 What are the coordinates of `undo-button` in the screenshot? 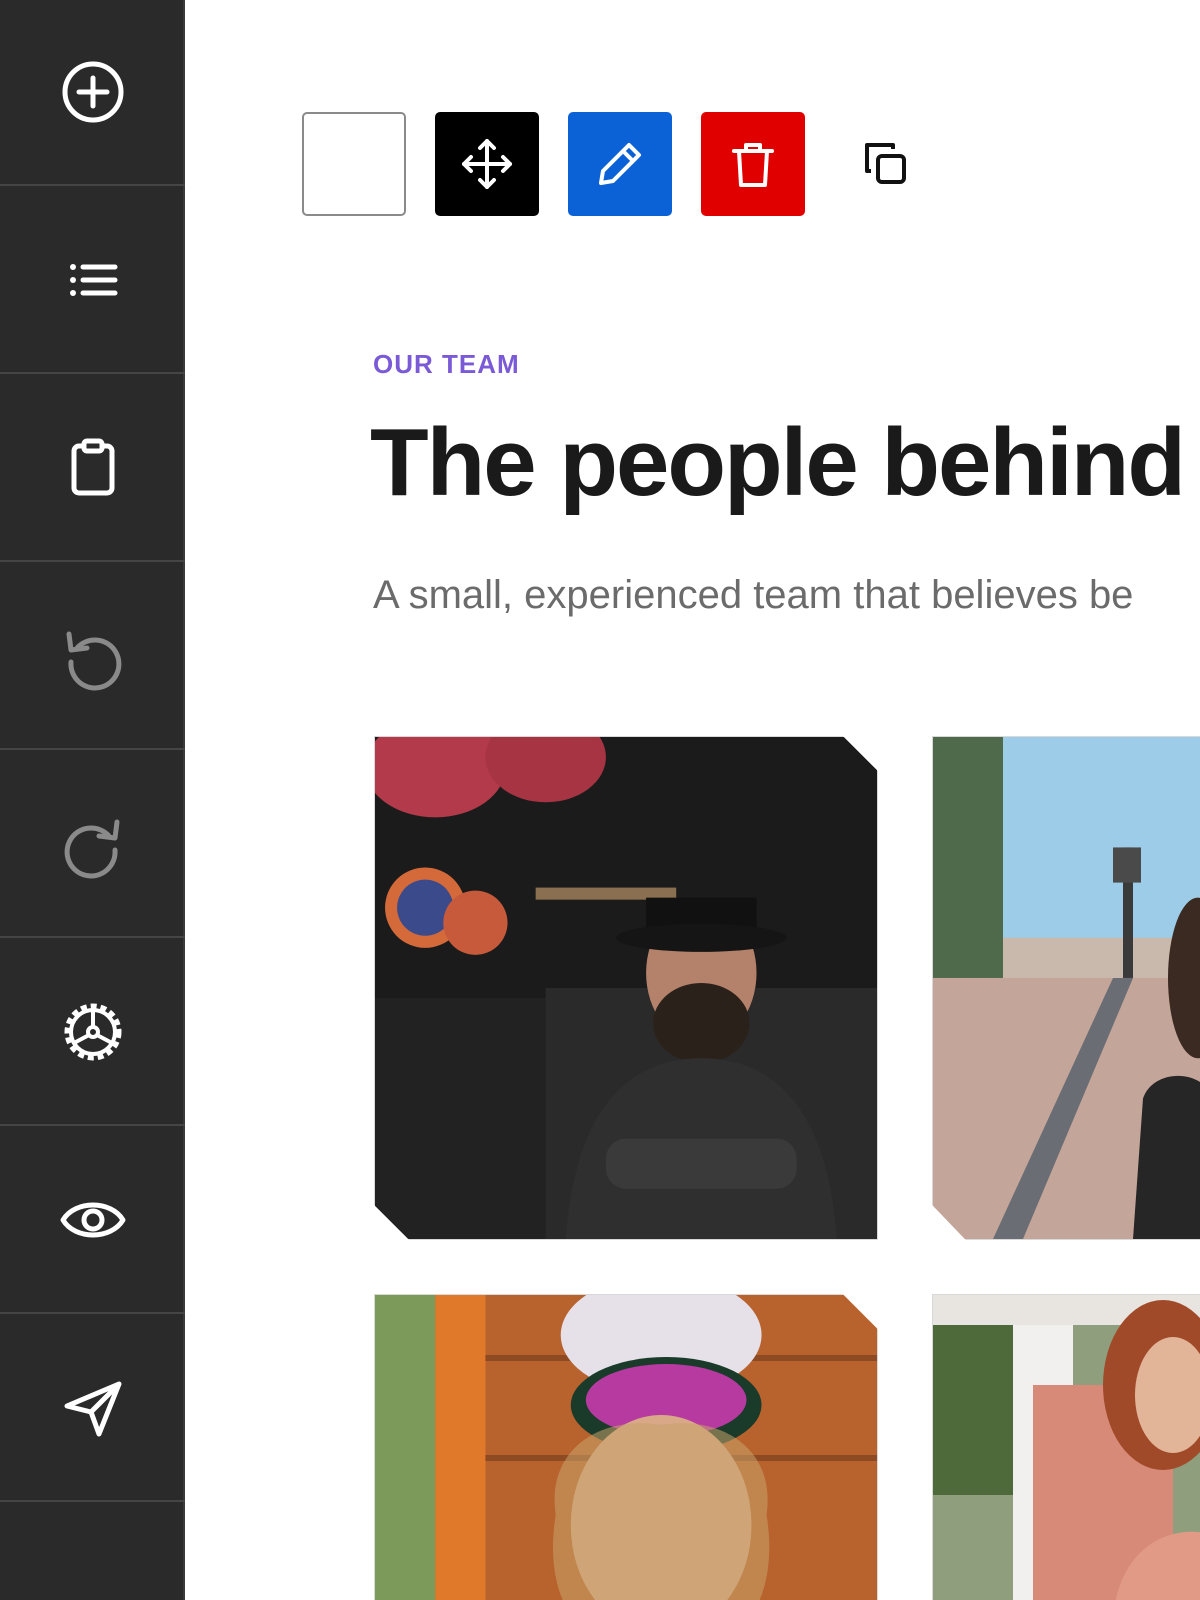 It's located at (92, 657).